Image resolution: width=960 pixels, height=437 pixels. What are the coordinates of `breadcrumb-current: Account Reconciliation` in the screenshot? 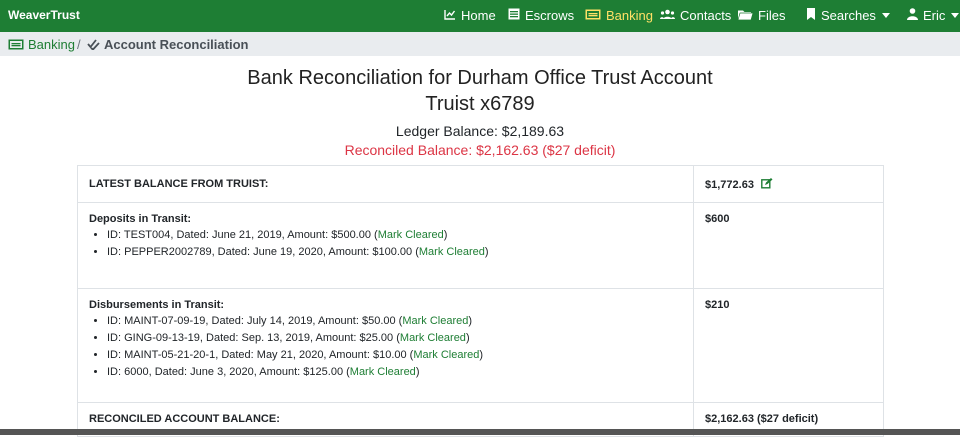 It's located at (167, 44).